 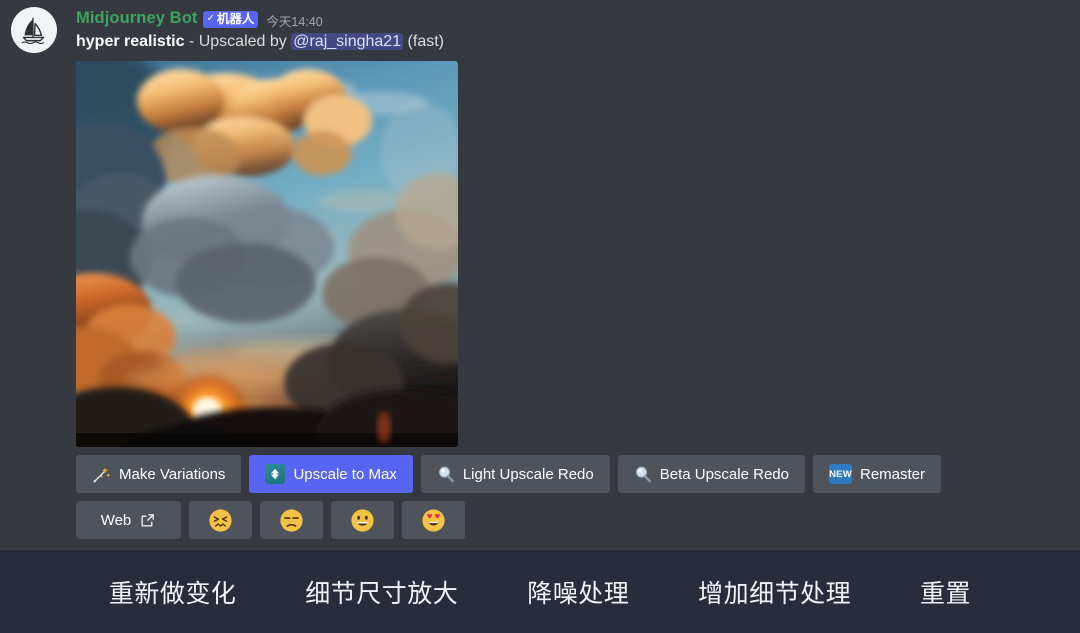 What do you see at coordinates (172, 474) in the screenshot?
I see `make-variations-label: Make Variations` at bounding box center [172, 474].